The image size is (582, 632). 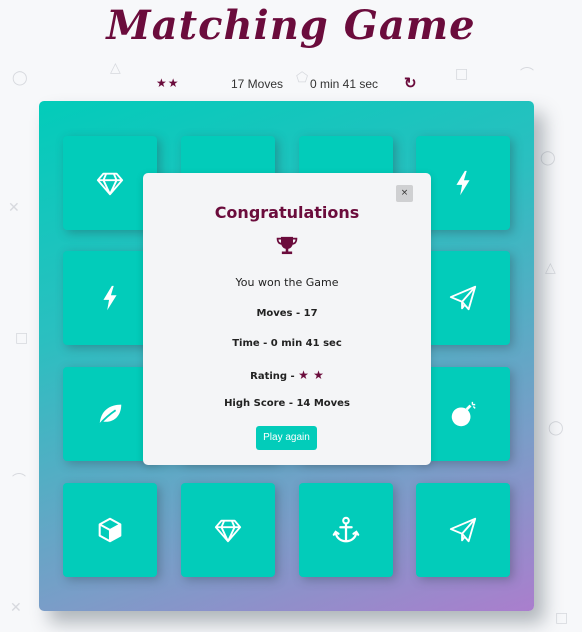 I want to click on card-diamond, so click(x=228, y=530).